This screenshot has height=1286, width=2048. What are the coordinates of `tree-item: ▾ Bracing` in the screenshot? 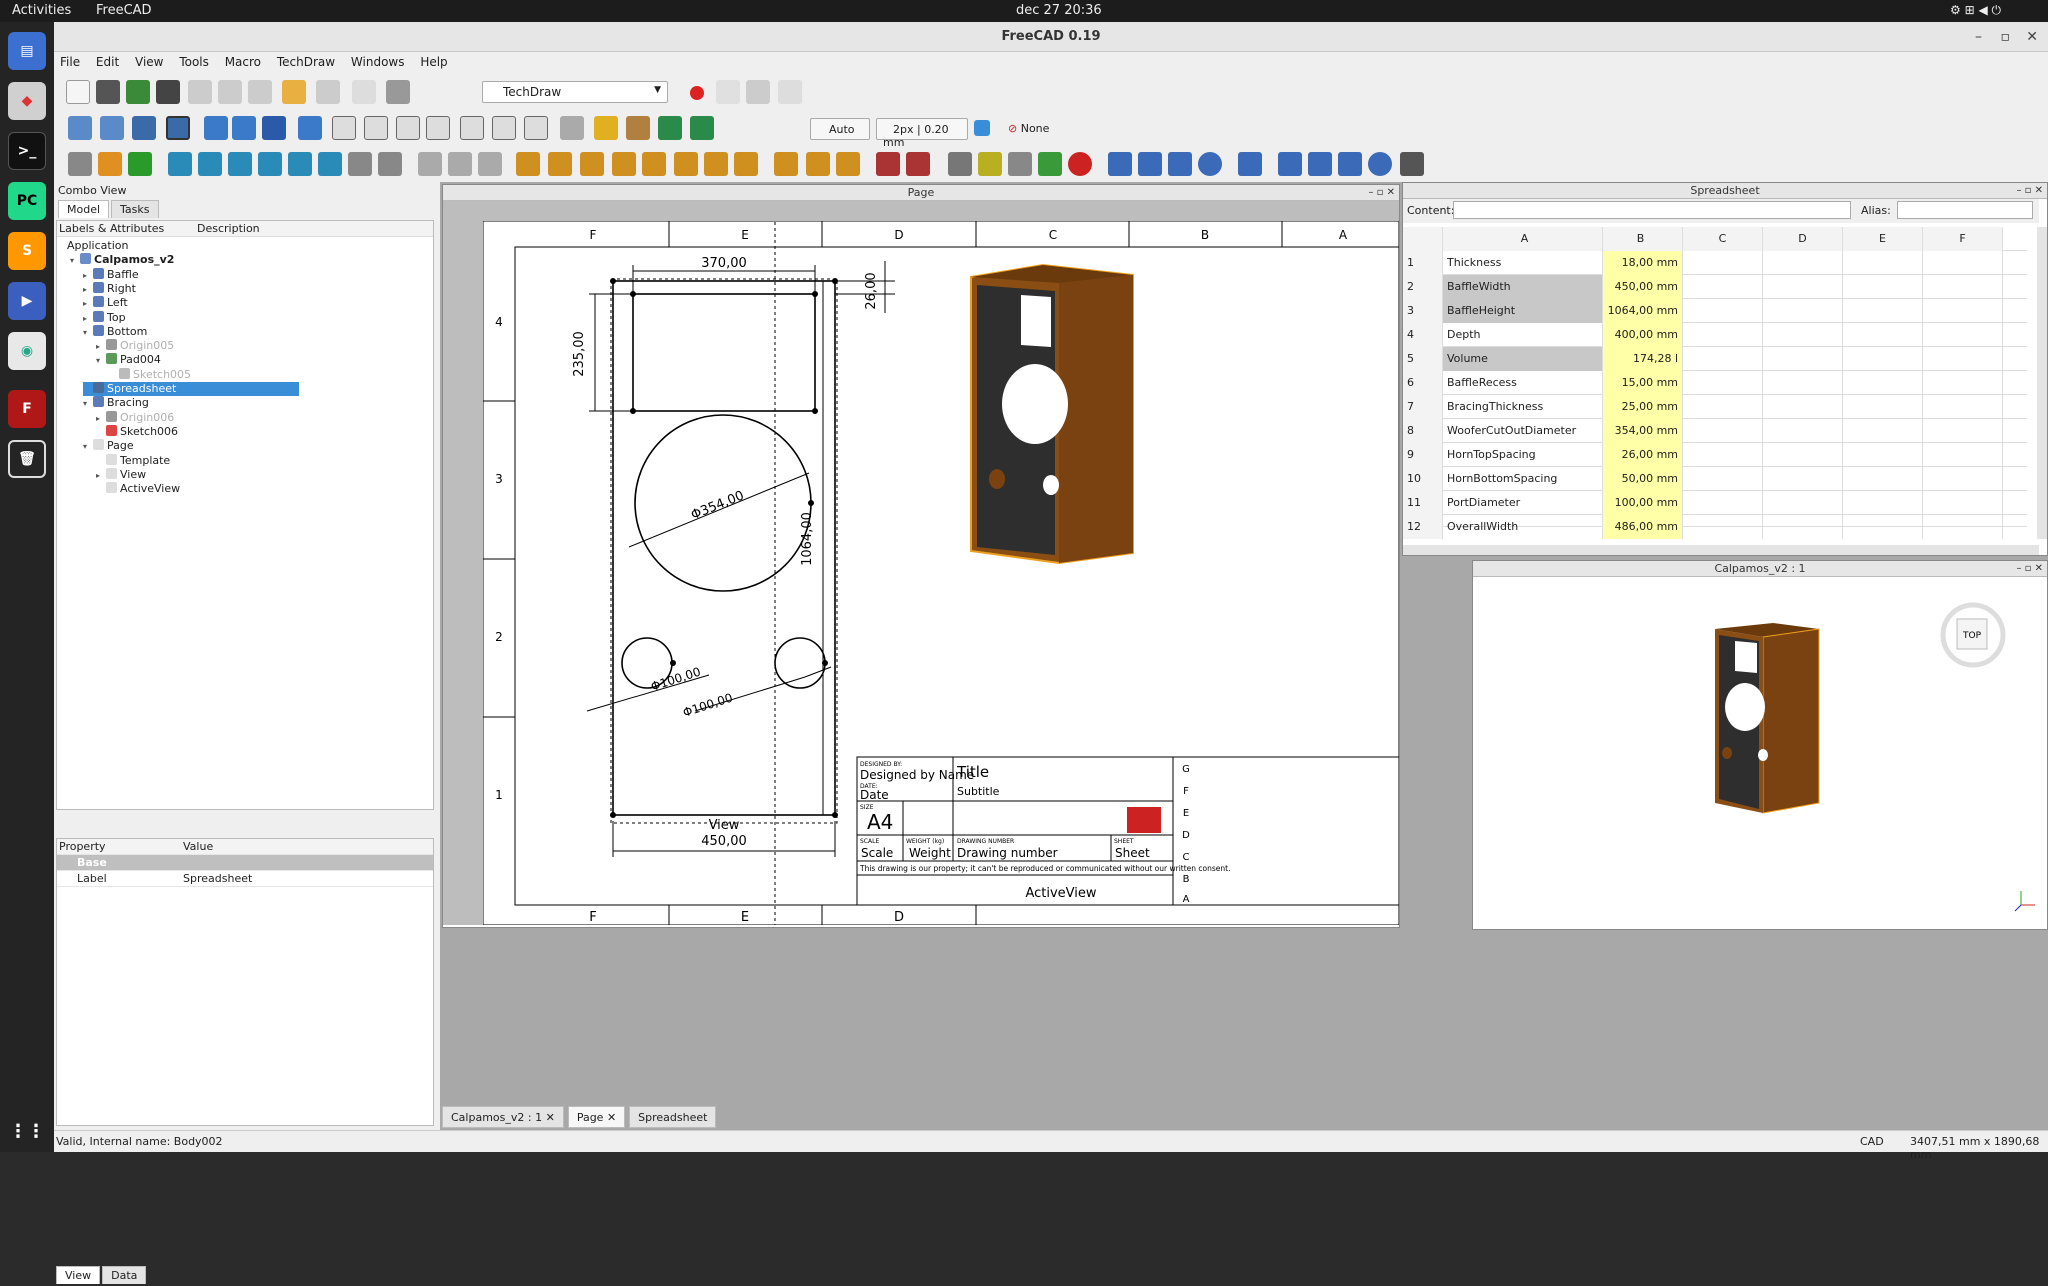 It's located at (116, 403).